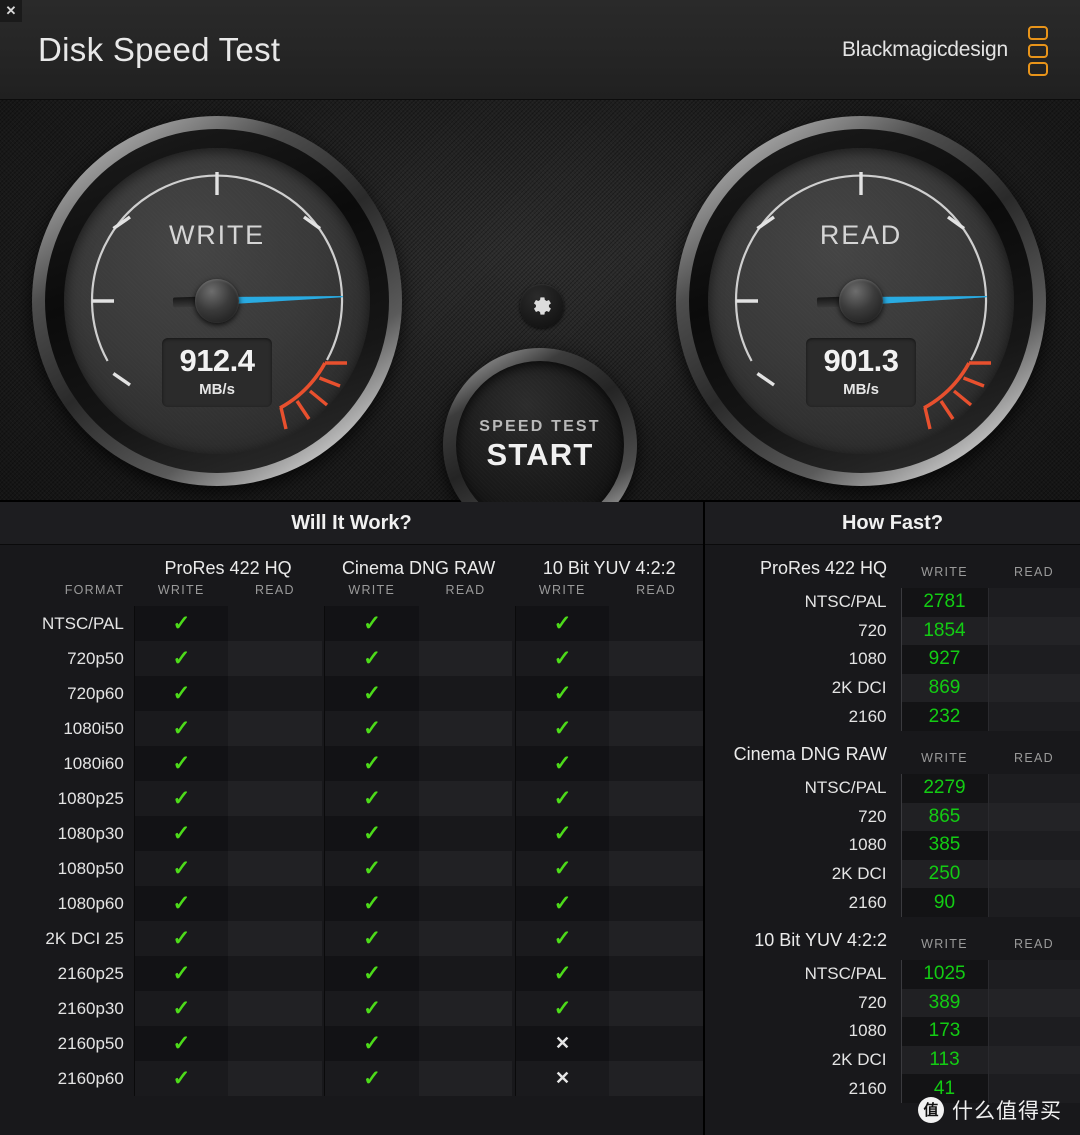  I want to click on table-row: 1080p60 ✓ ✓ ✓, so click(351, 903).